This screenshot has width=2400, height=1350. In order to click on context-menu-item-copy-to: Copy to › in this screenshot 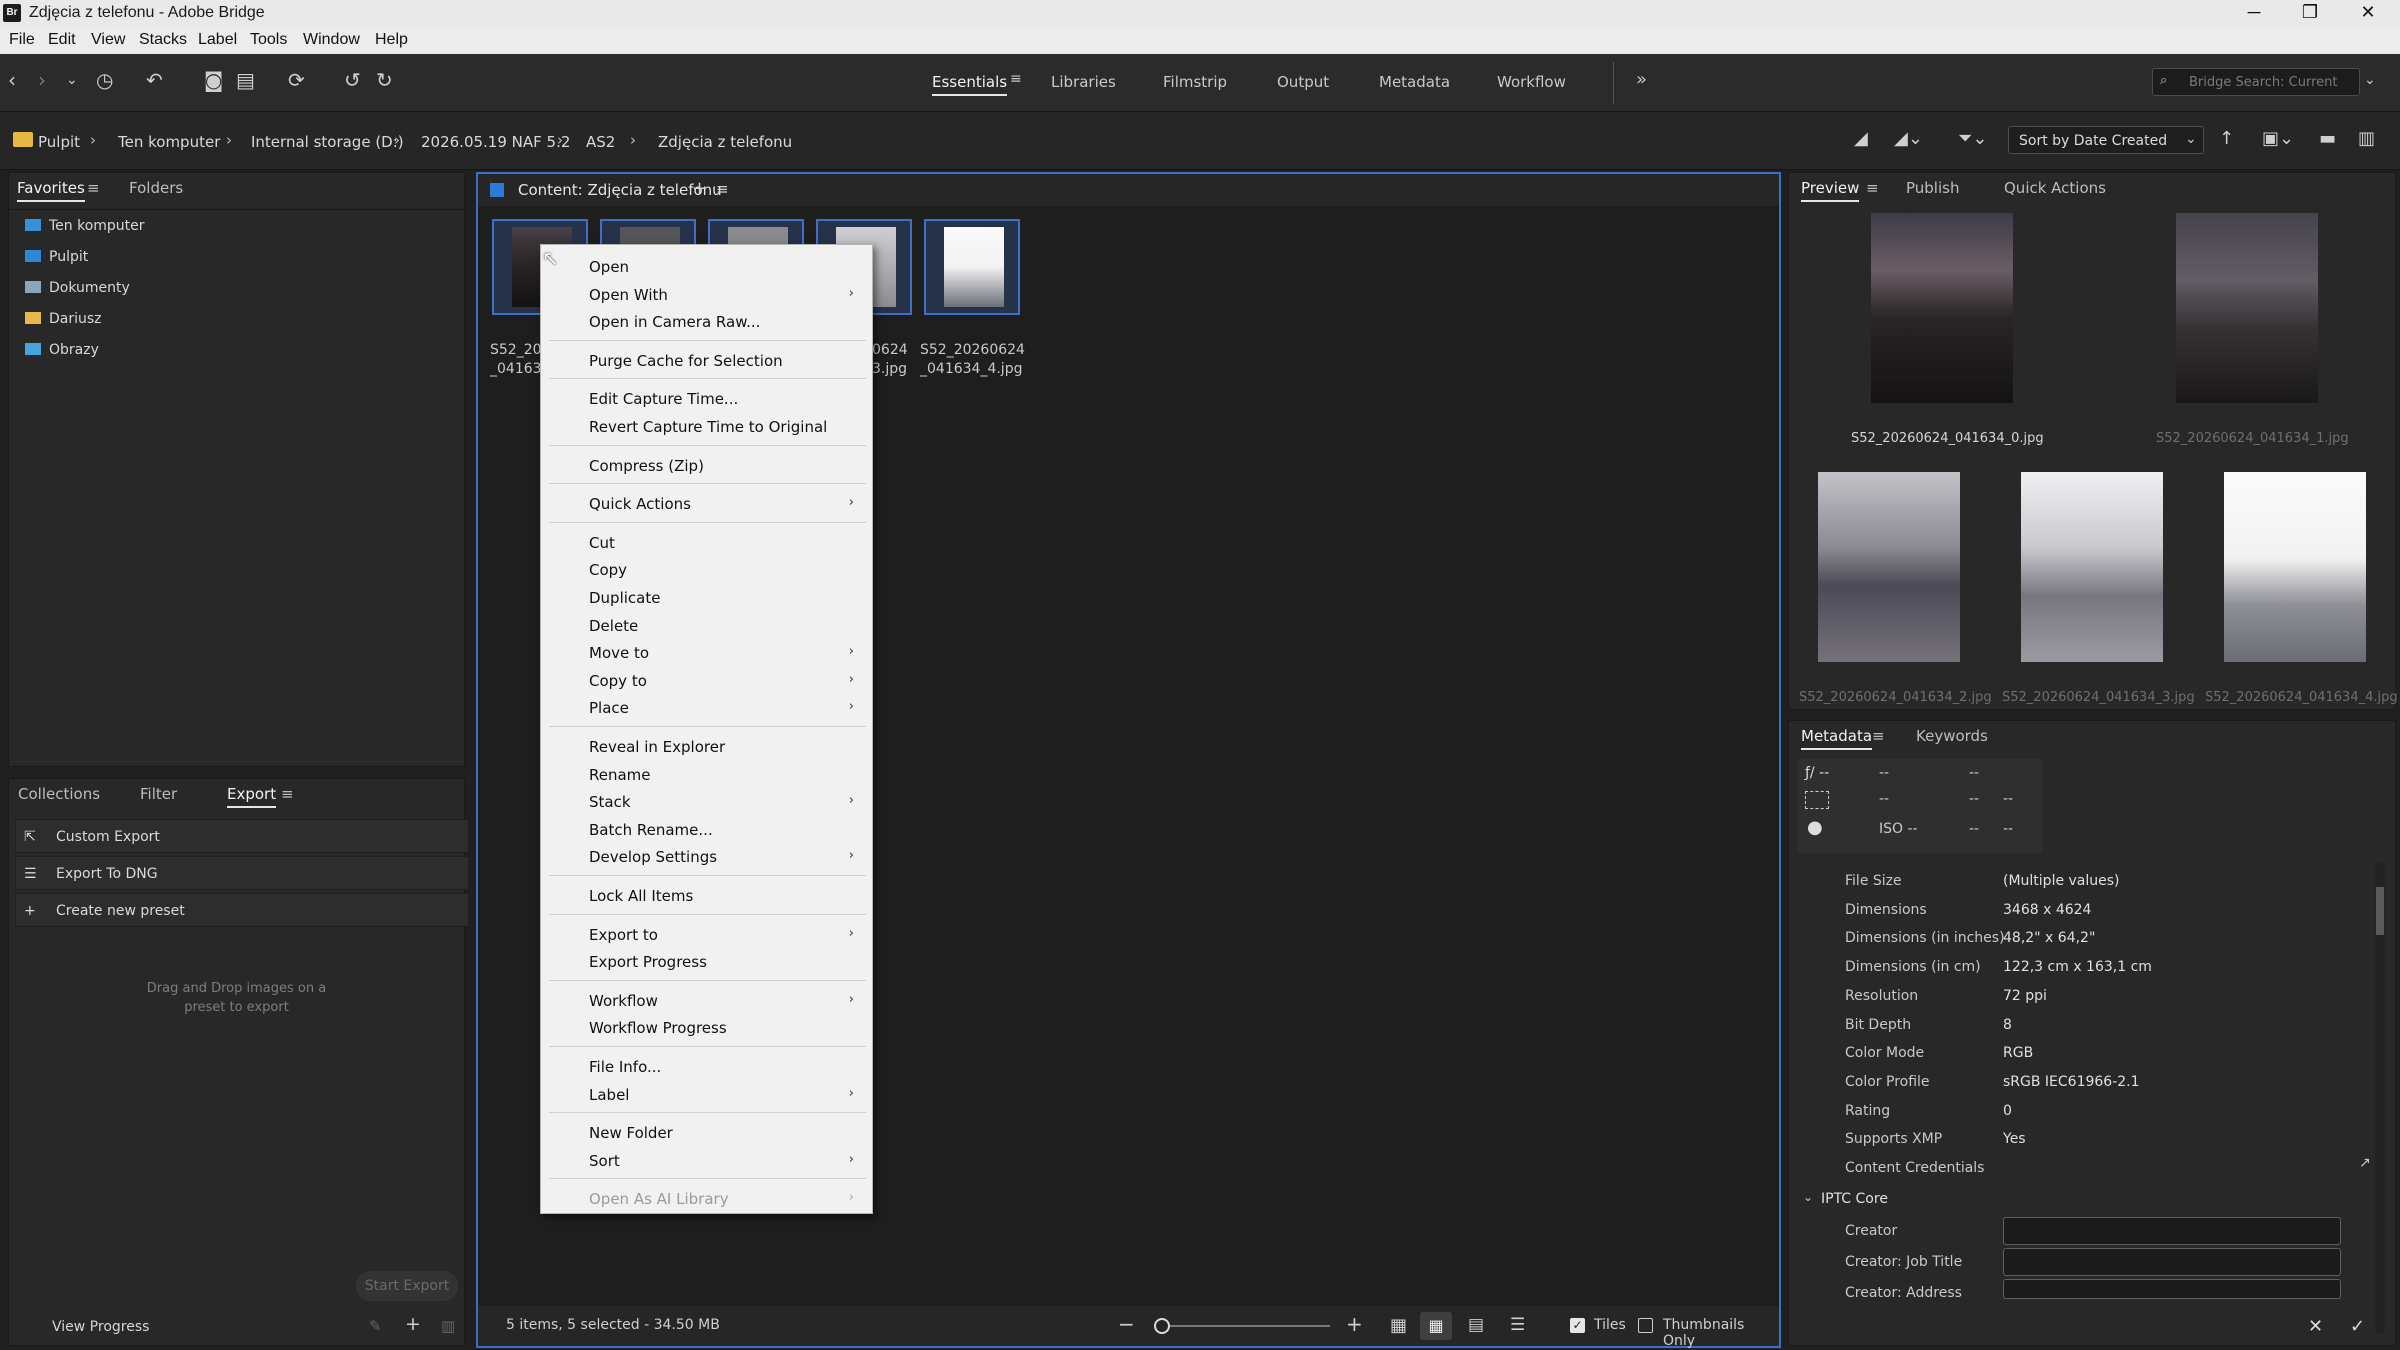, I will do `click(706, 681)`.